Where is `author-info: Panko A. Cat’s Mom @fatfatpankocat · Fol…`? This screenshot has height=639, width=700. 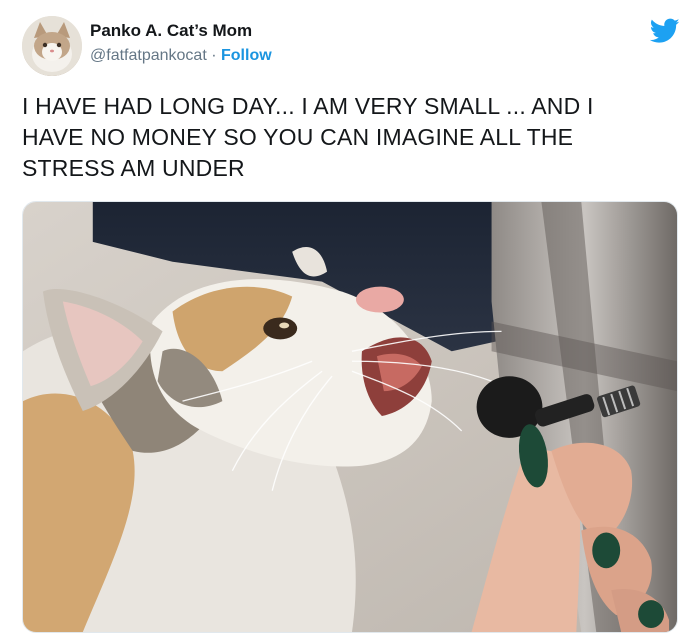 author-info: Panko A. Cat’s Mom @fatfatpankocat · Fol… is located at coordinates (181, 43).